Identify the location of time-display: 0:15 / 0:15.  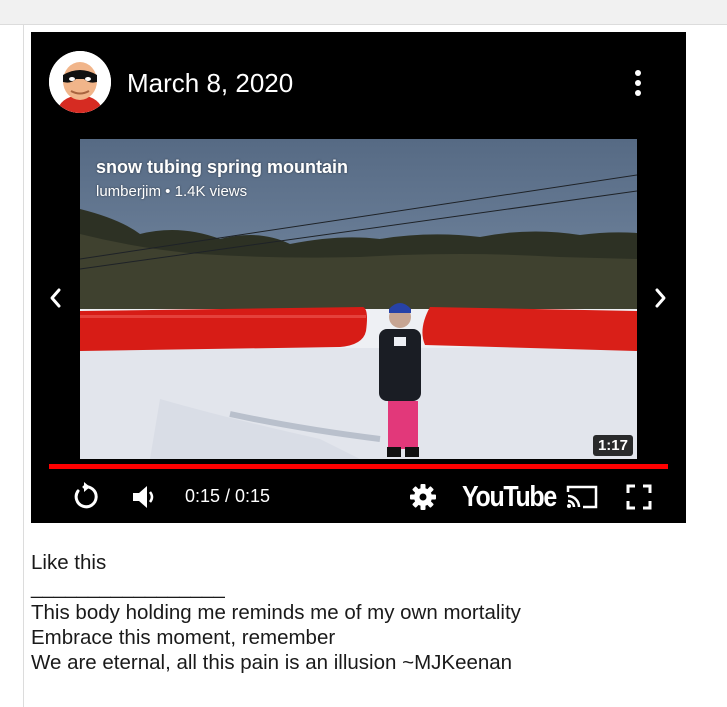
(228, 496).